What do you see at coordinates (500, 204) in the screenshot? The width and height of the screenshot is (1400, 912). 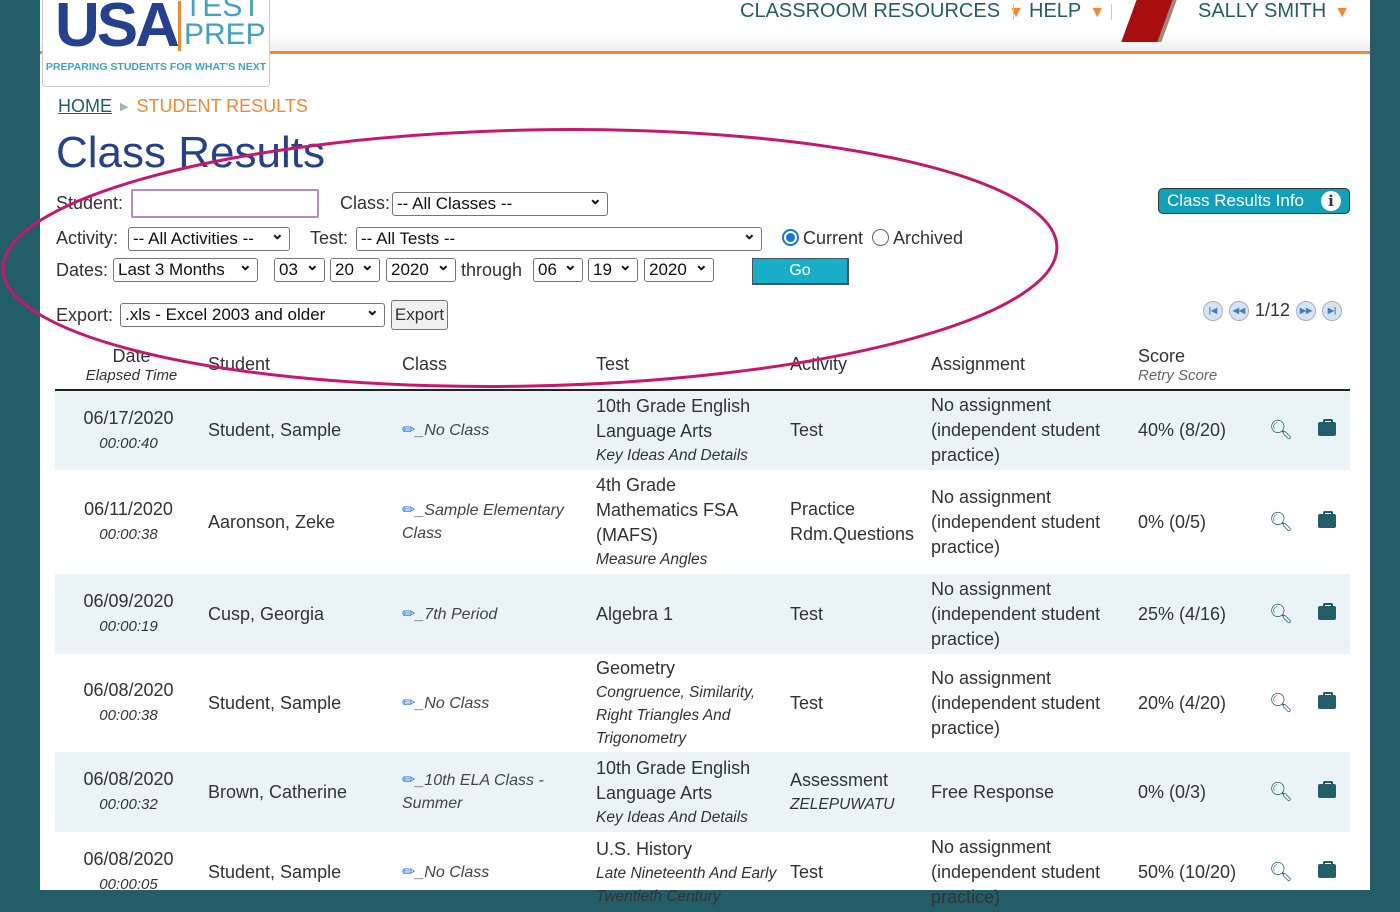 I see `class-select: -- All Classes --` at bounding box center [500, 204].